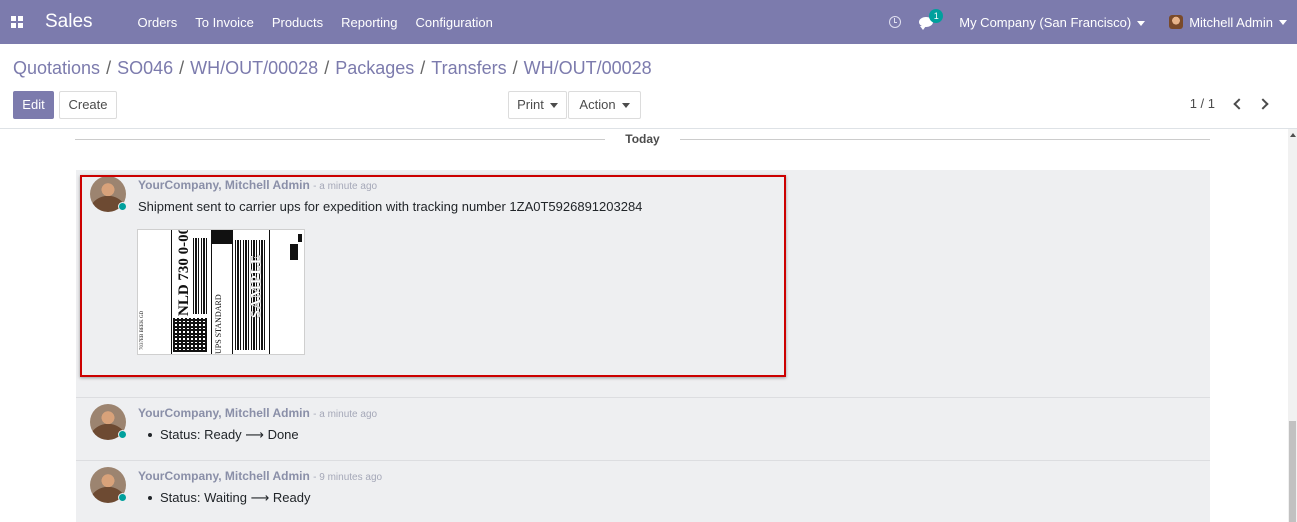 Image resolution: width=1297 pixels, height=522 pixels. What do you see at coordinates (254, 68) in the screenshot?
I see `breadcrumb-transfer: WH/OUT/00028` at bounding box center [254, 68].